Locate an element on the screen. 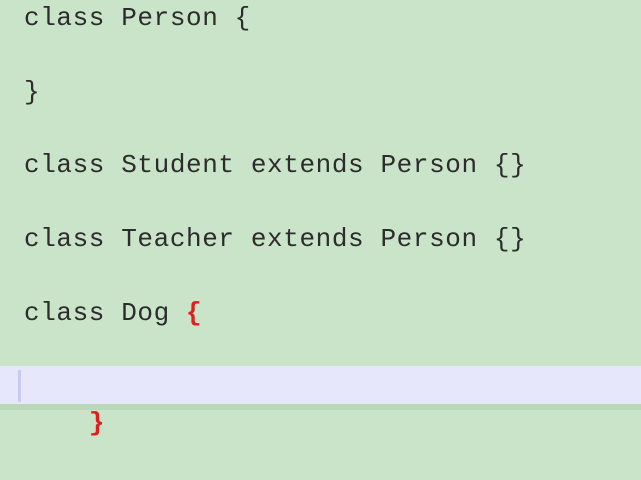 This screenshot has height=480, width=641. matched-open-brace: { is located at coordinates (194, 313).